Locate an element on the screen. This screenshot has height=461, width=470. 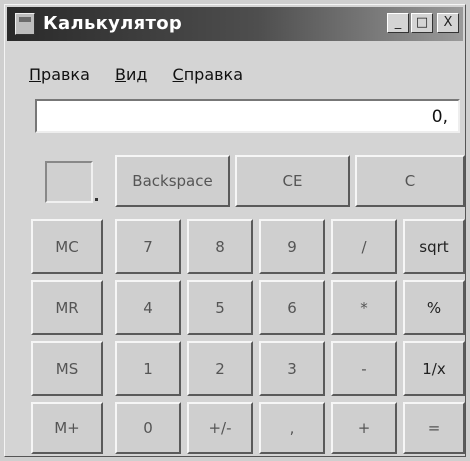
digit-1-button: 1 is located at coordinates (148, 368).